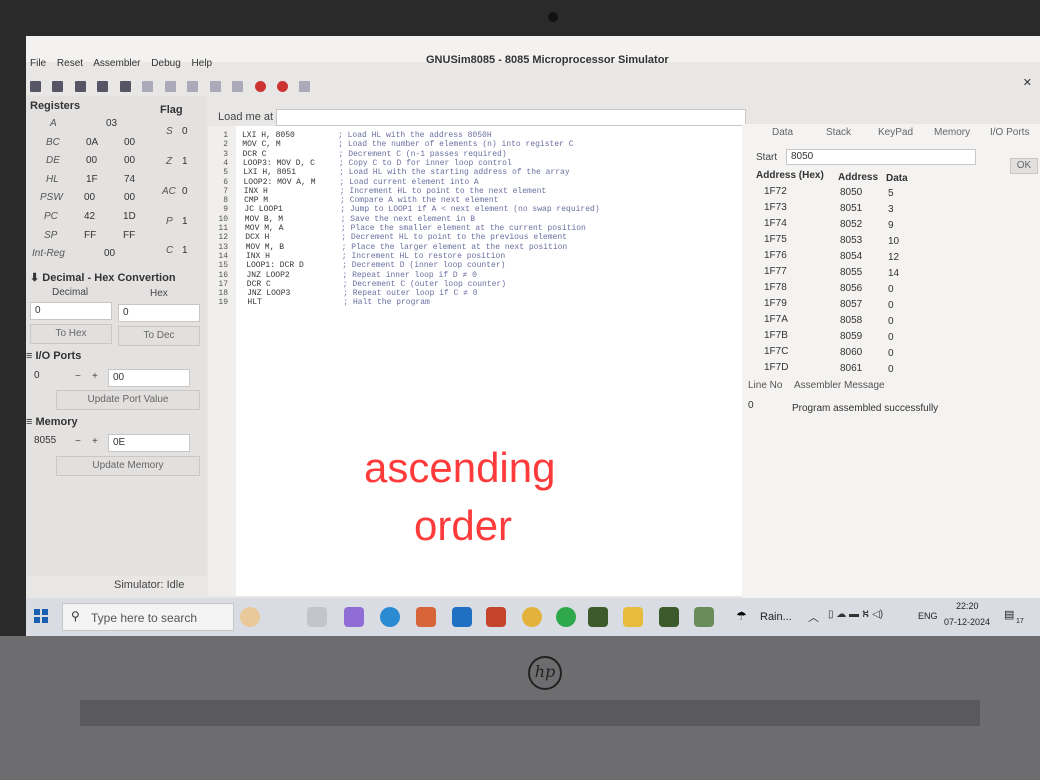  Describe the element at coordinates (78, 441) in the screenshot. I see `memory-minus-button: −` at that location.